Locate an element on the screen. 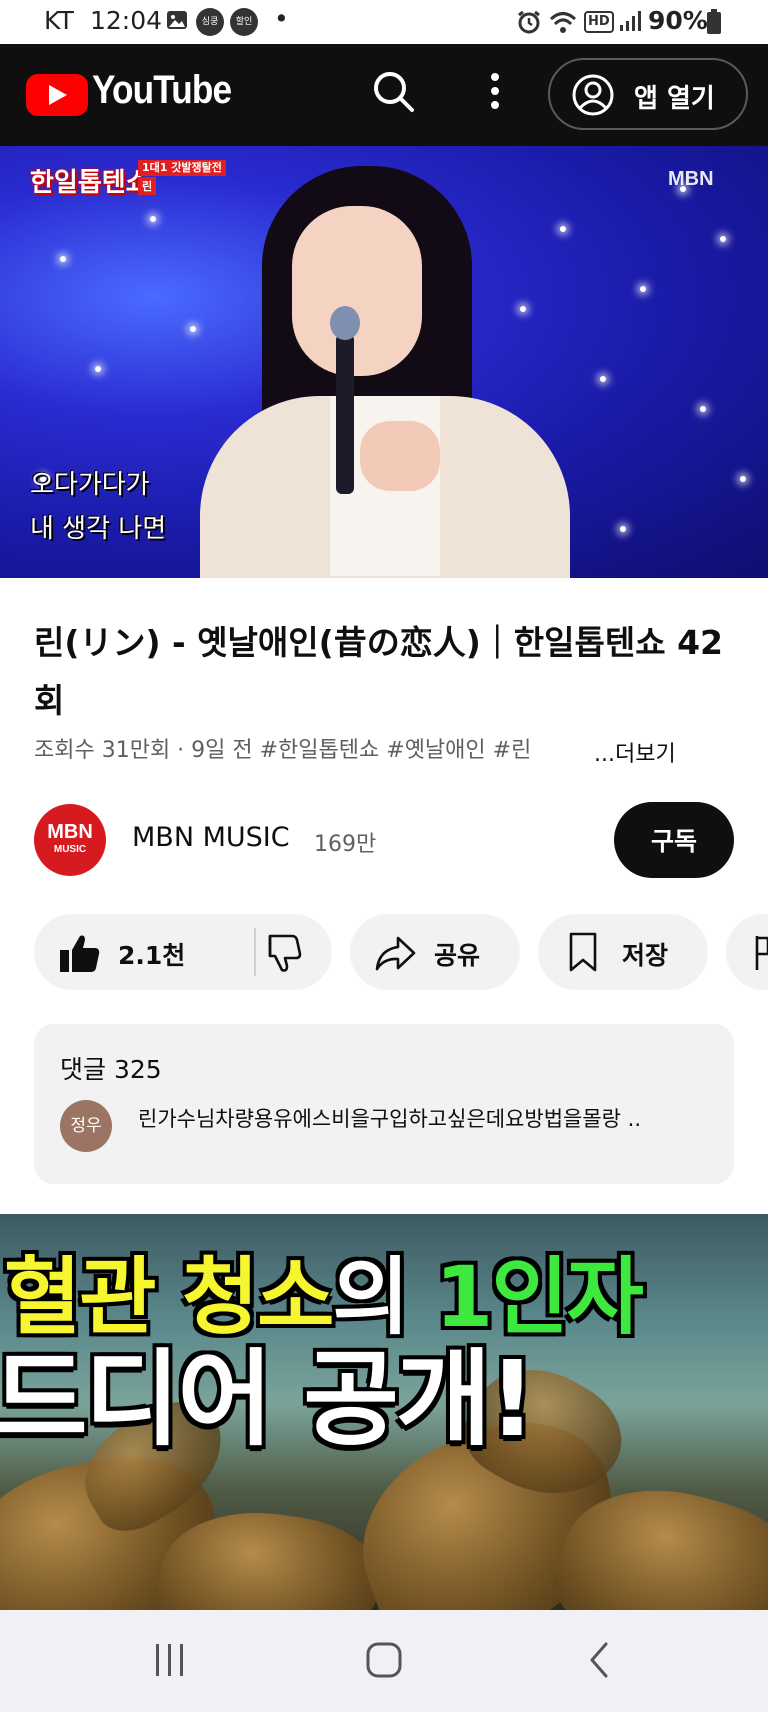 The height and width of the screenshot is (1712, 768). top-comment-text: 린가수님차량용유에스비을구입하고싶은데요방법을몰랑 .. is located at coordinates (390, 1119).